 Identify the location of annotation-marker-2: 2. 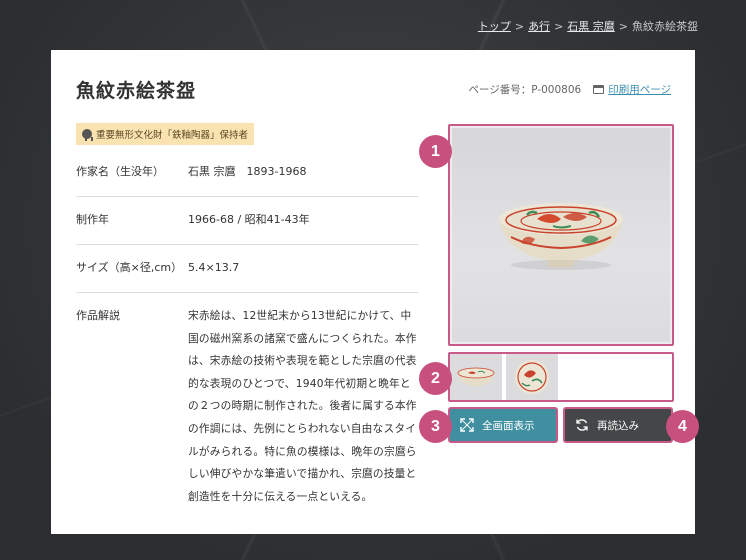
(435, 378).